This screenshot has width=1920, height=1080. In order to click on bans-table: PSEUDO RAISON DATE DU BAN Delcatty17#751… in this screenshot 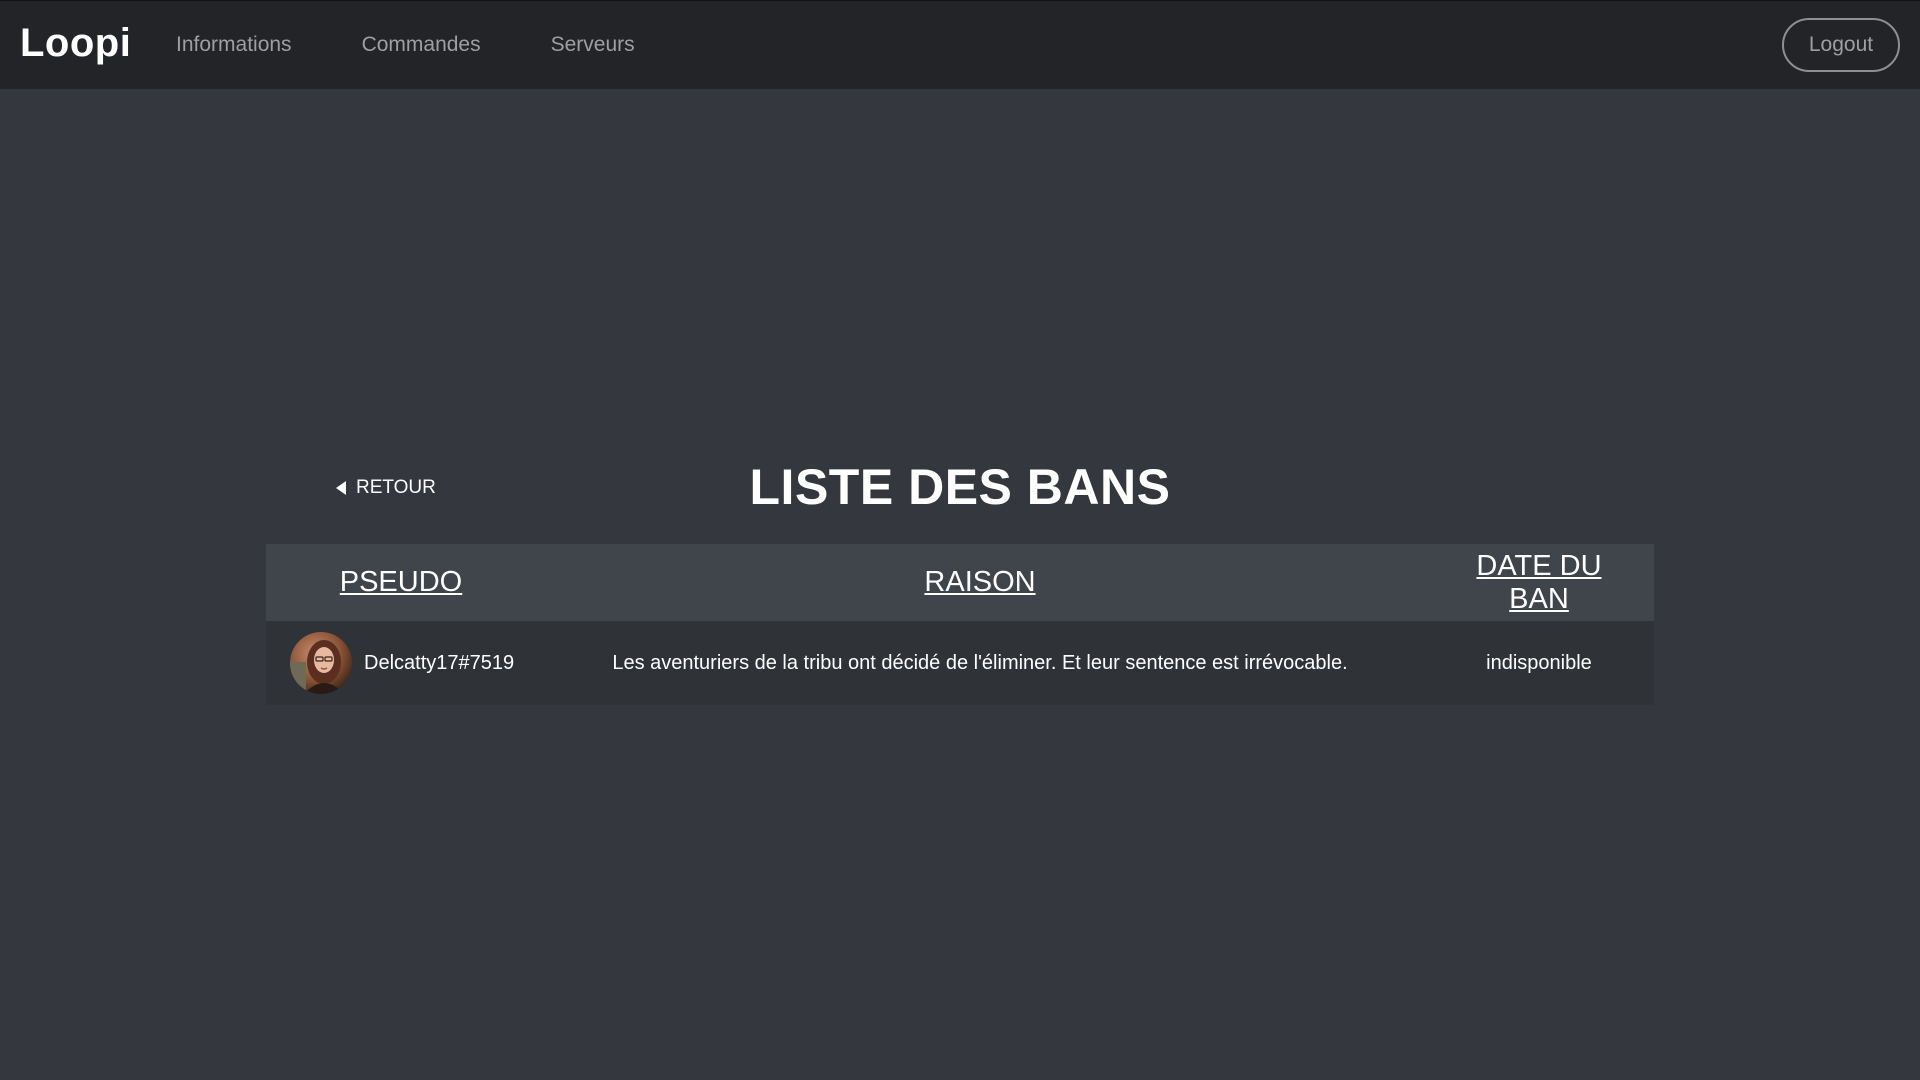, I will do `click(960, 624)`.